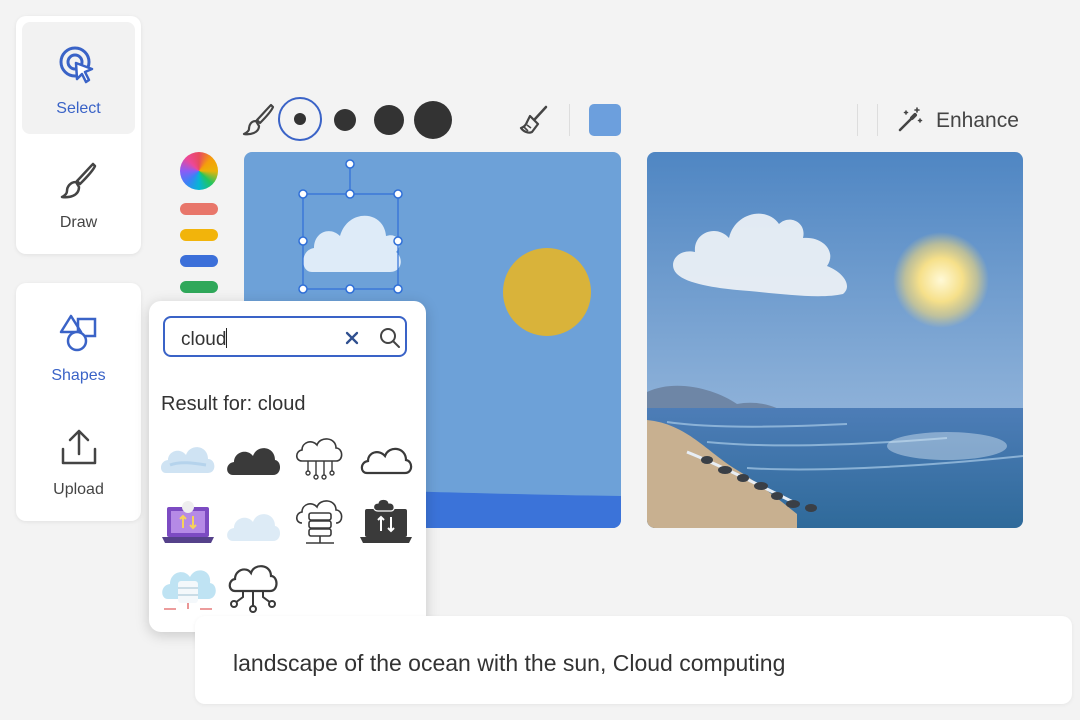 The image size is (1080, 720). I want to click on cloud-pastel-icon, so click(188, 460).